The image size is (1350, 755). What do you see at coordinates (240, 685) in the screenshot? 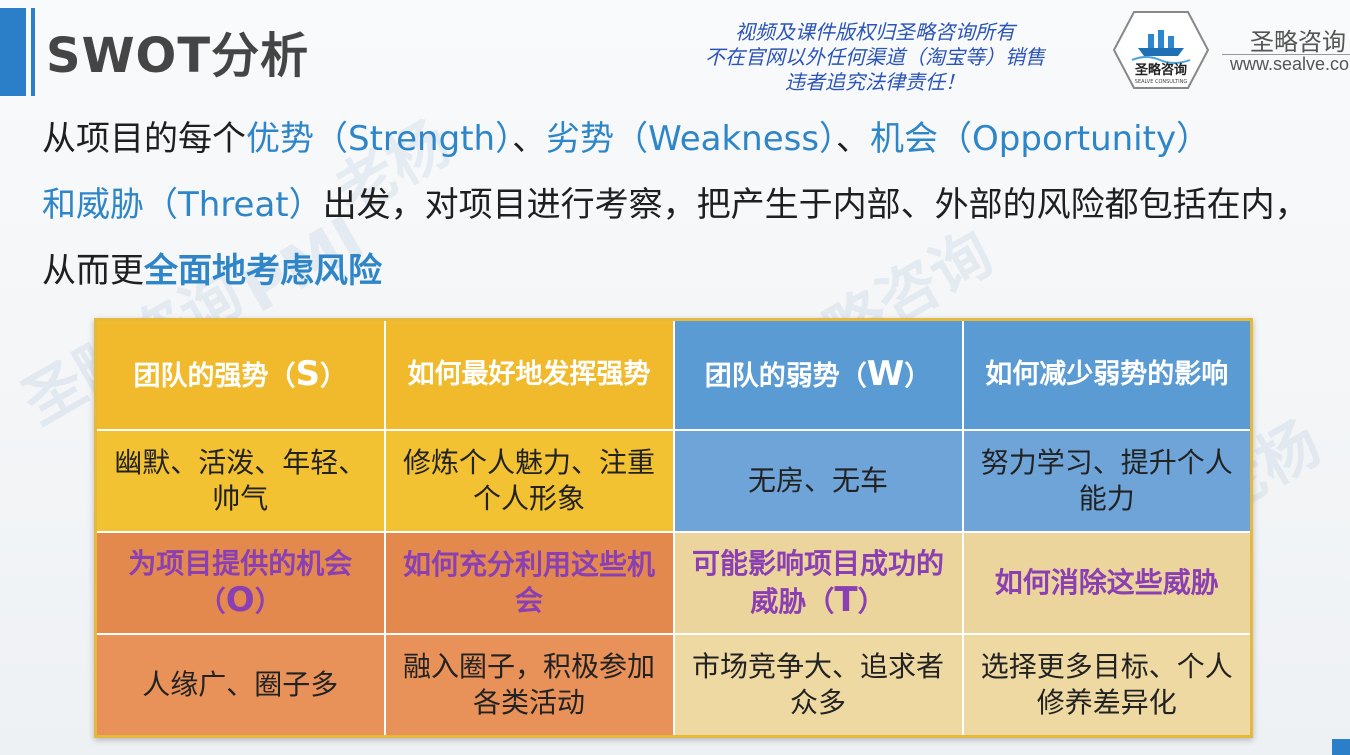
I see `opportunity-content-cell: 人缘广、圈子多` at bounding box center [240, 685].